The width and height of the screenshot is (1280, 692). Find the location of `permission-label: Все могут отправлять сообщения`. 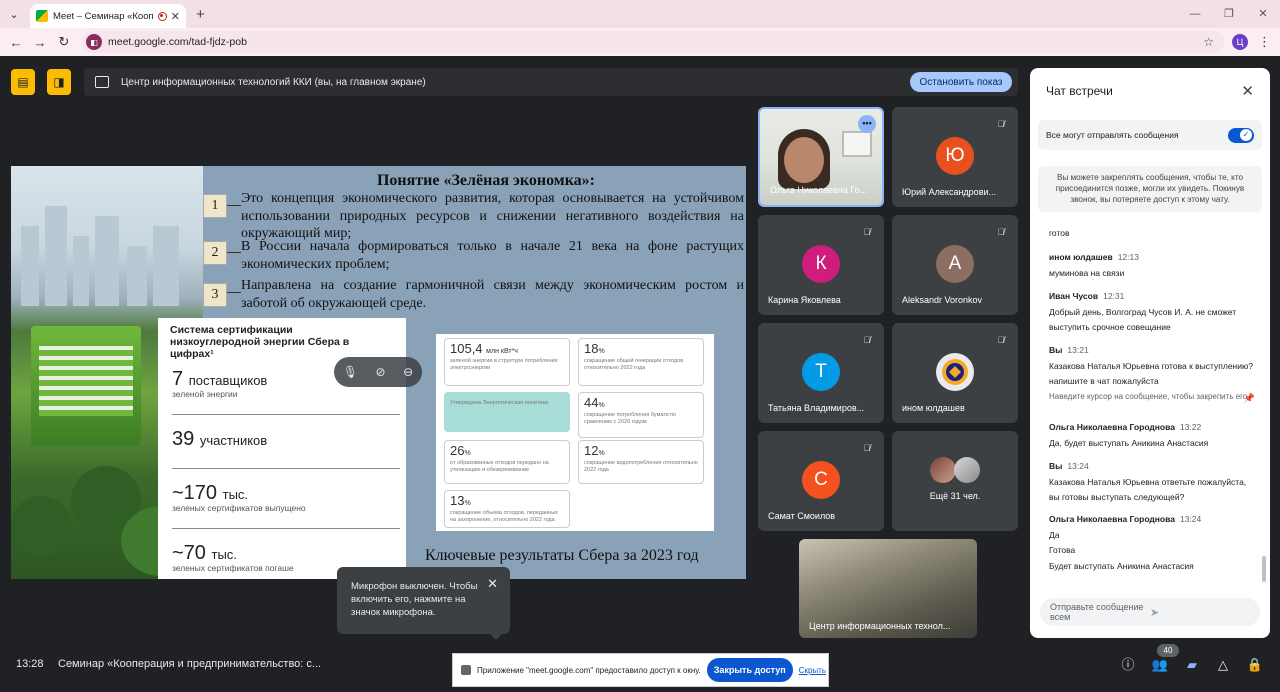

permission-label: Все могут отправлять сообщения is located at coordinates (1112, 135).